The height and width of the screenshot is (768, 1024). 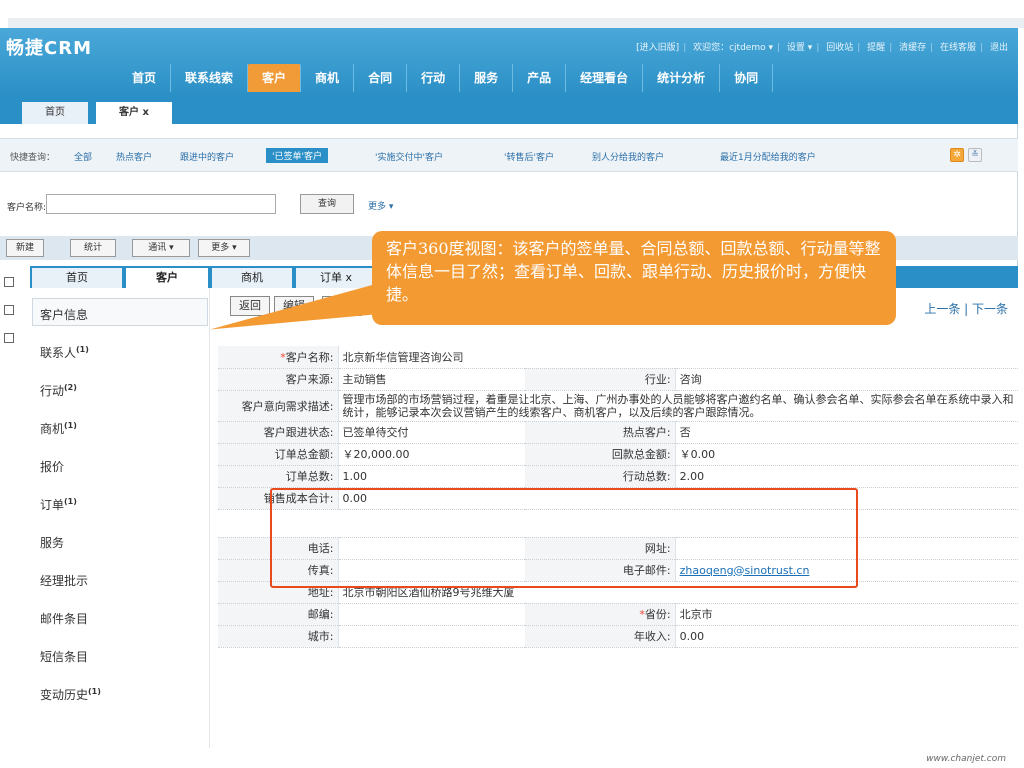 I want to click on query-button: 查询, so click(x=327, y=204).